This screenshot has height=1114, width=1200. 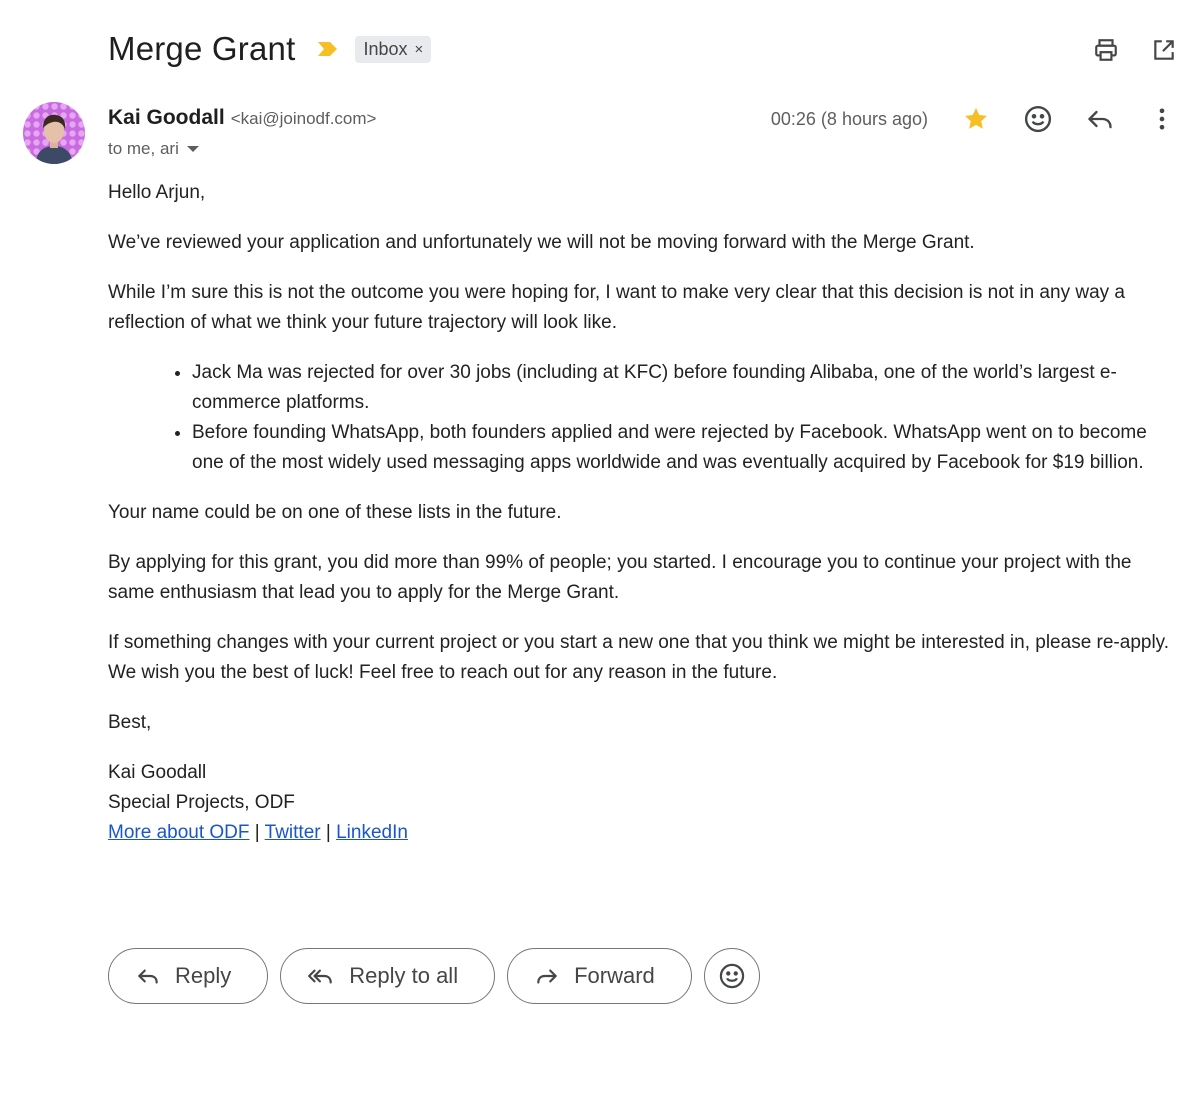 I want to click on forward-icon, so click(x=547, y=976).